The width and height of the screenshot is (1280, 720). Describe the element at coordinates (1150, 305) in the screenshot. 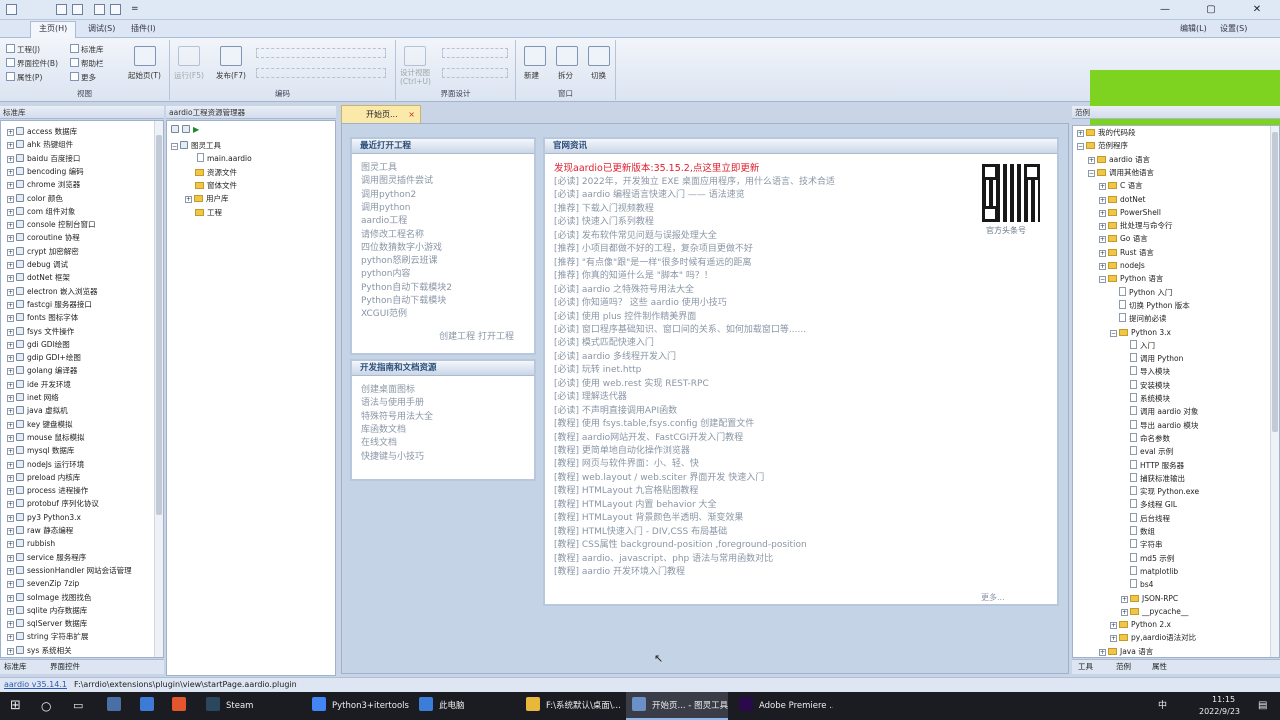

I see `samples-tree-item: 切换 Python 版本` at that location.